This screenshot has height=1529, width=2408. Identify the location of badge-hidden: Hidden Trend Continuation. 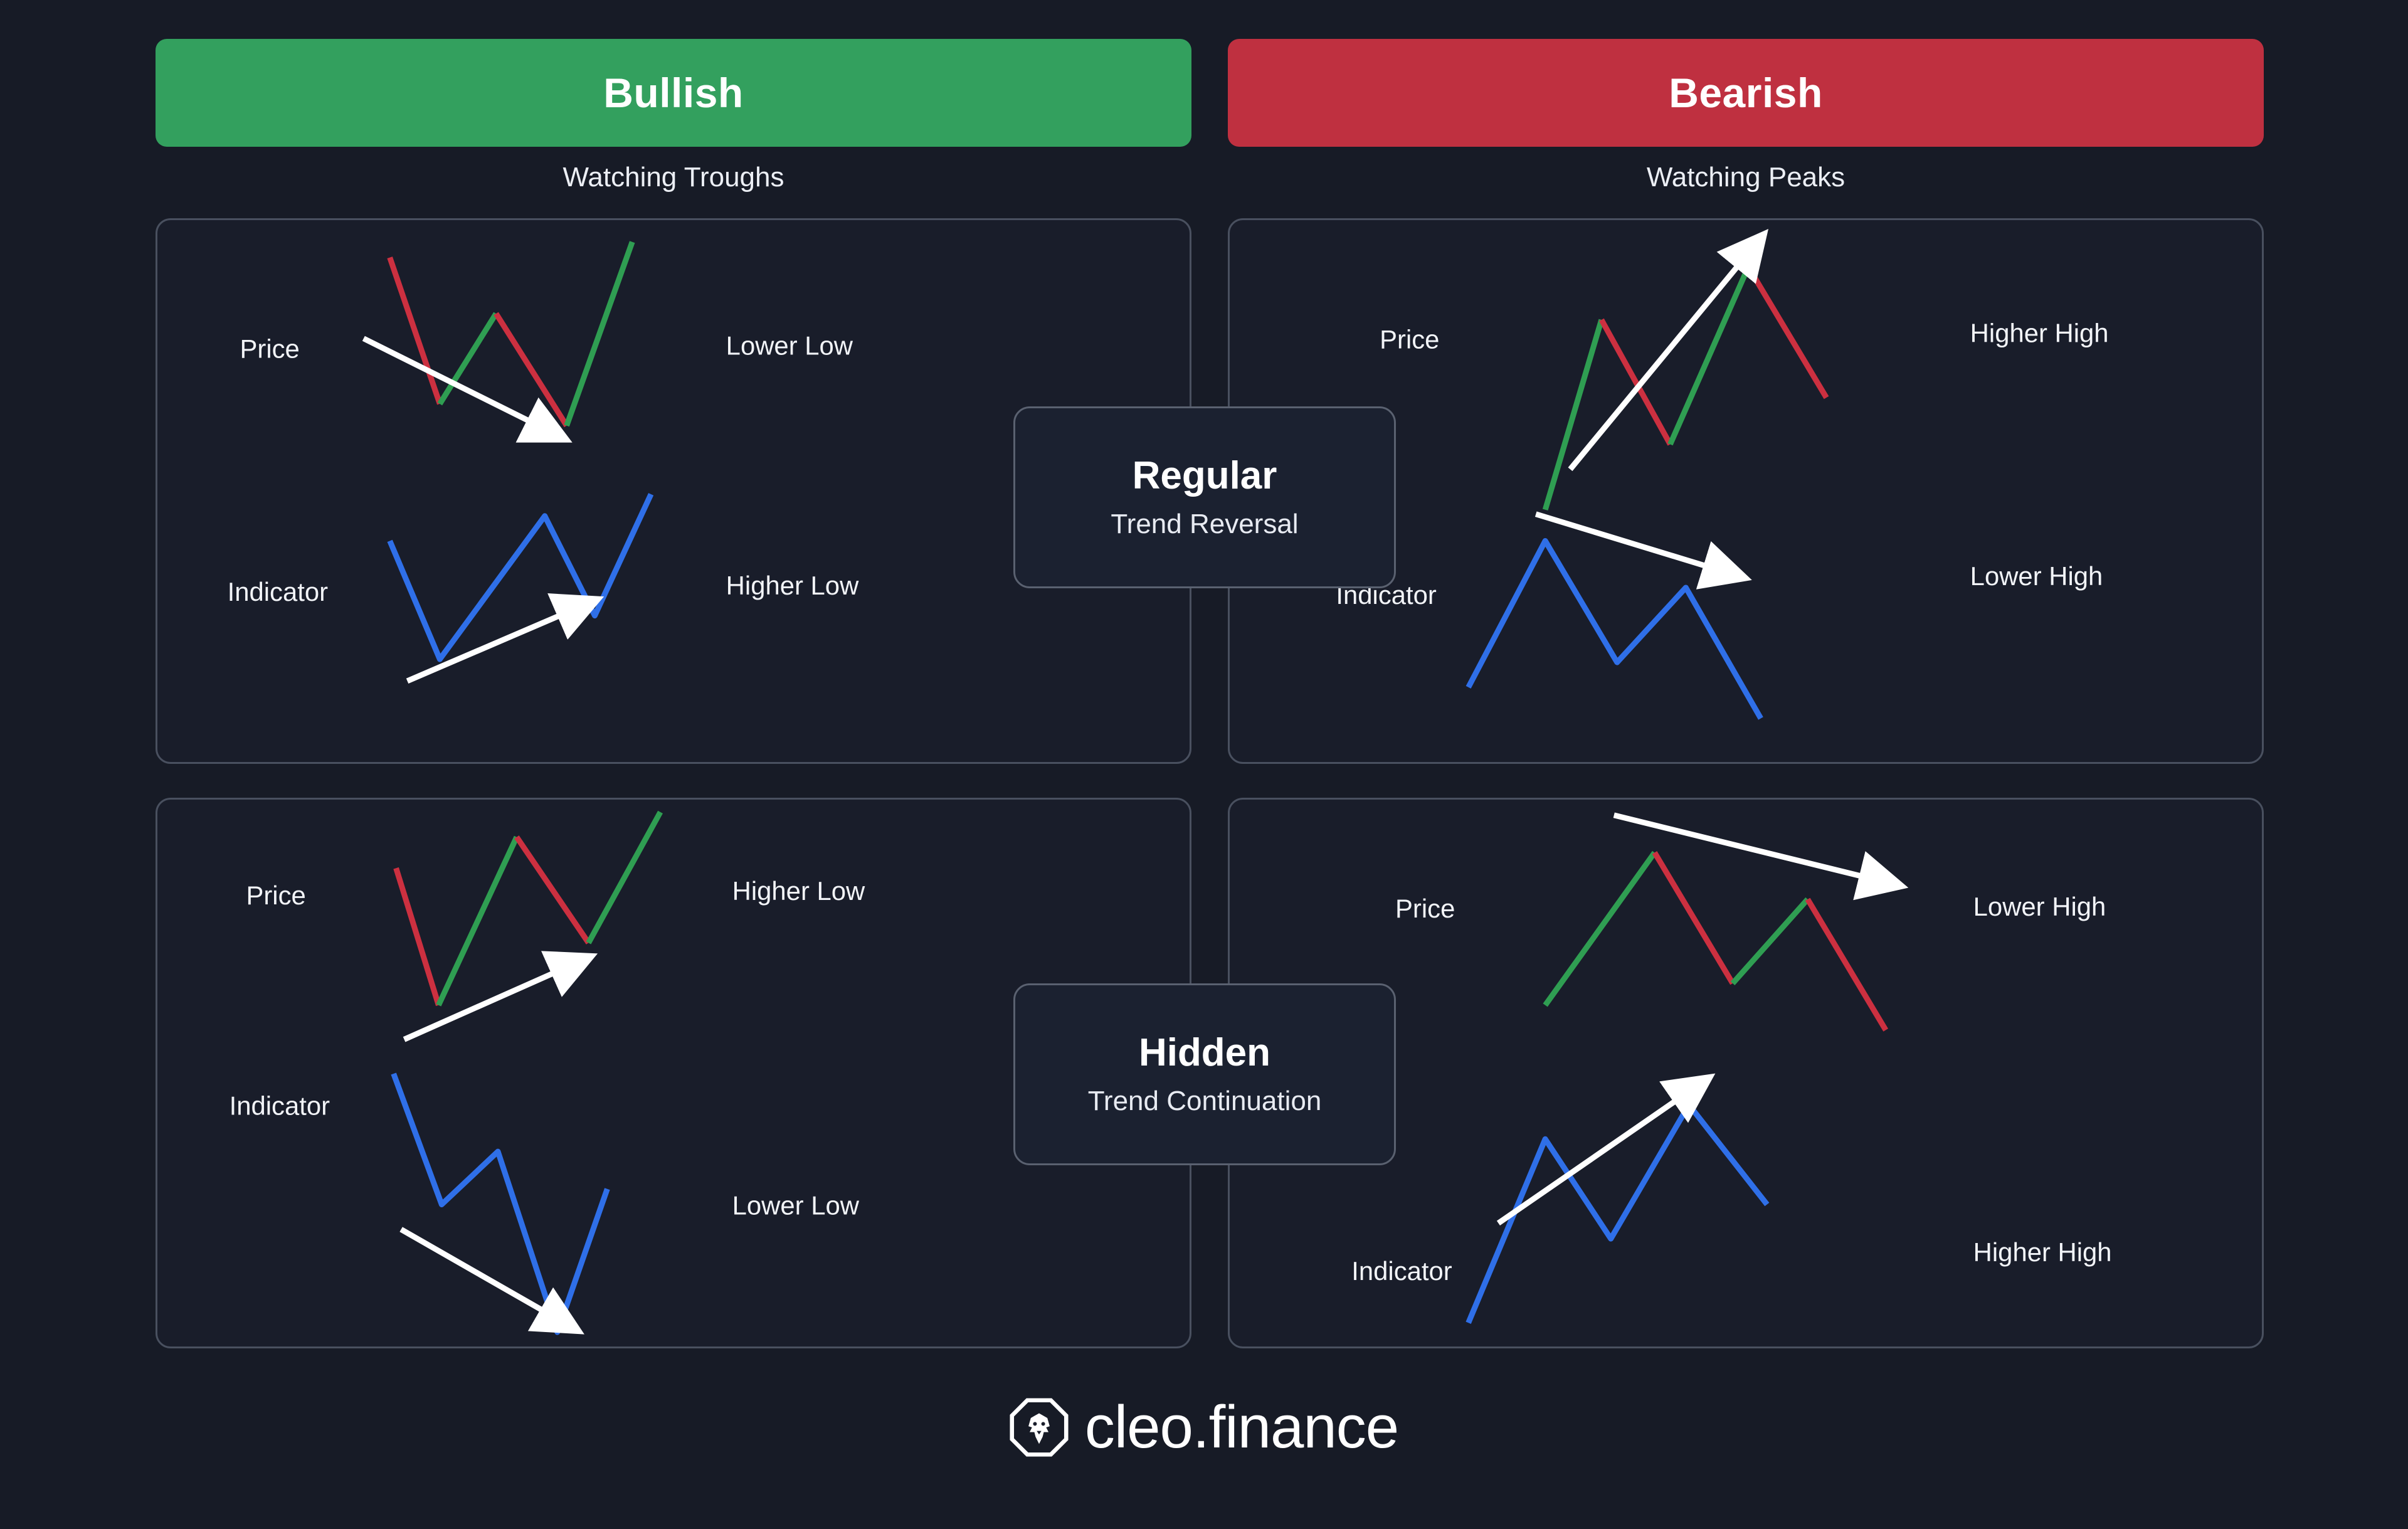
(1204, 1074).